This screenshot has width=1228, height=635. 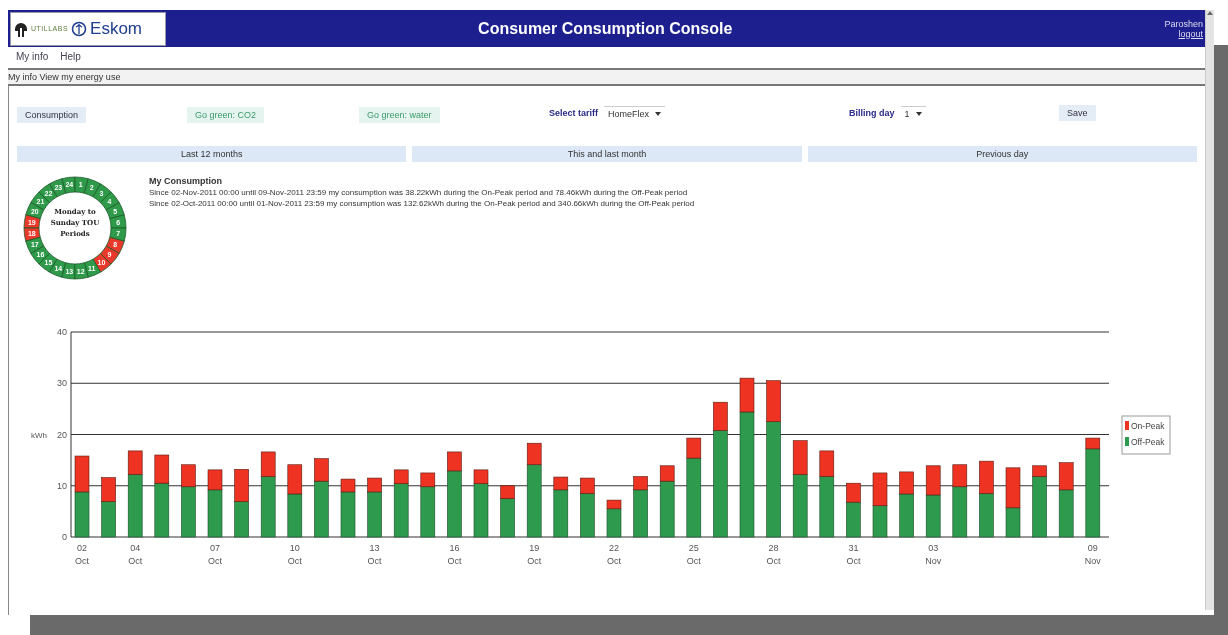 I want to click on caret-icon, so click(x=918, y=113).